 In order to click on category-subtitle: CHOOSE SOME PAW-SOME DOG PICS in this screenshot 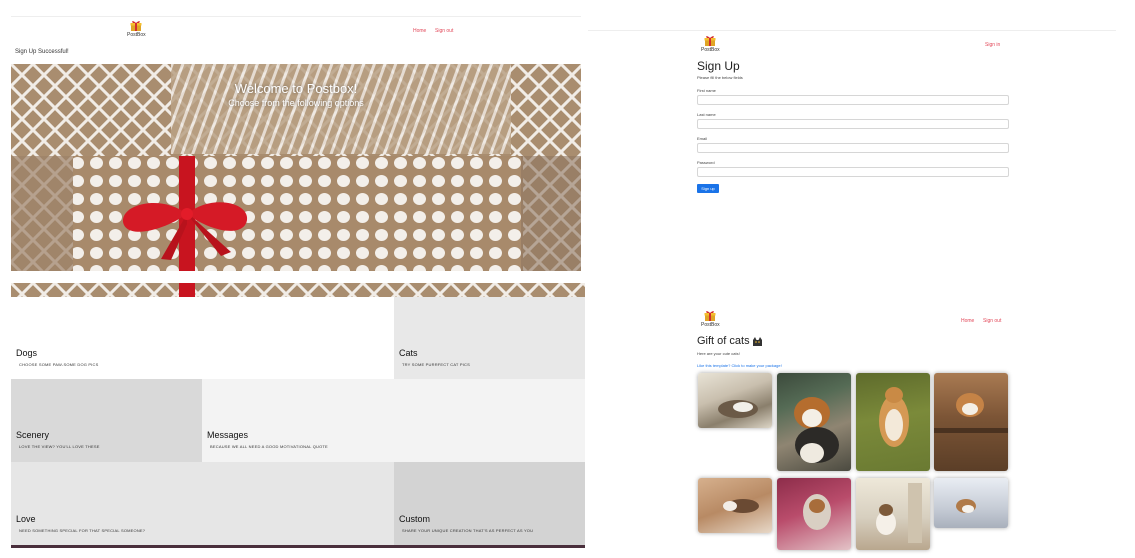, I will do `click(59, 364)`.